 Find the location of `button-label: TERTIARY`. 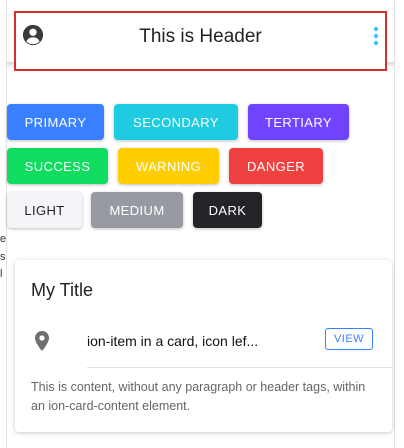

button-label: TERTIARY is located at coordinates (298, 122).